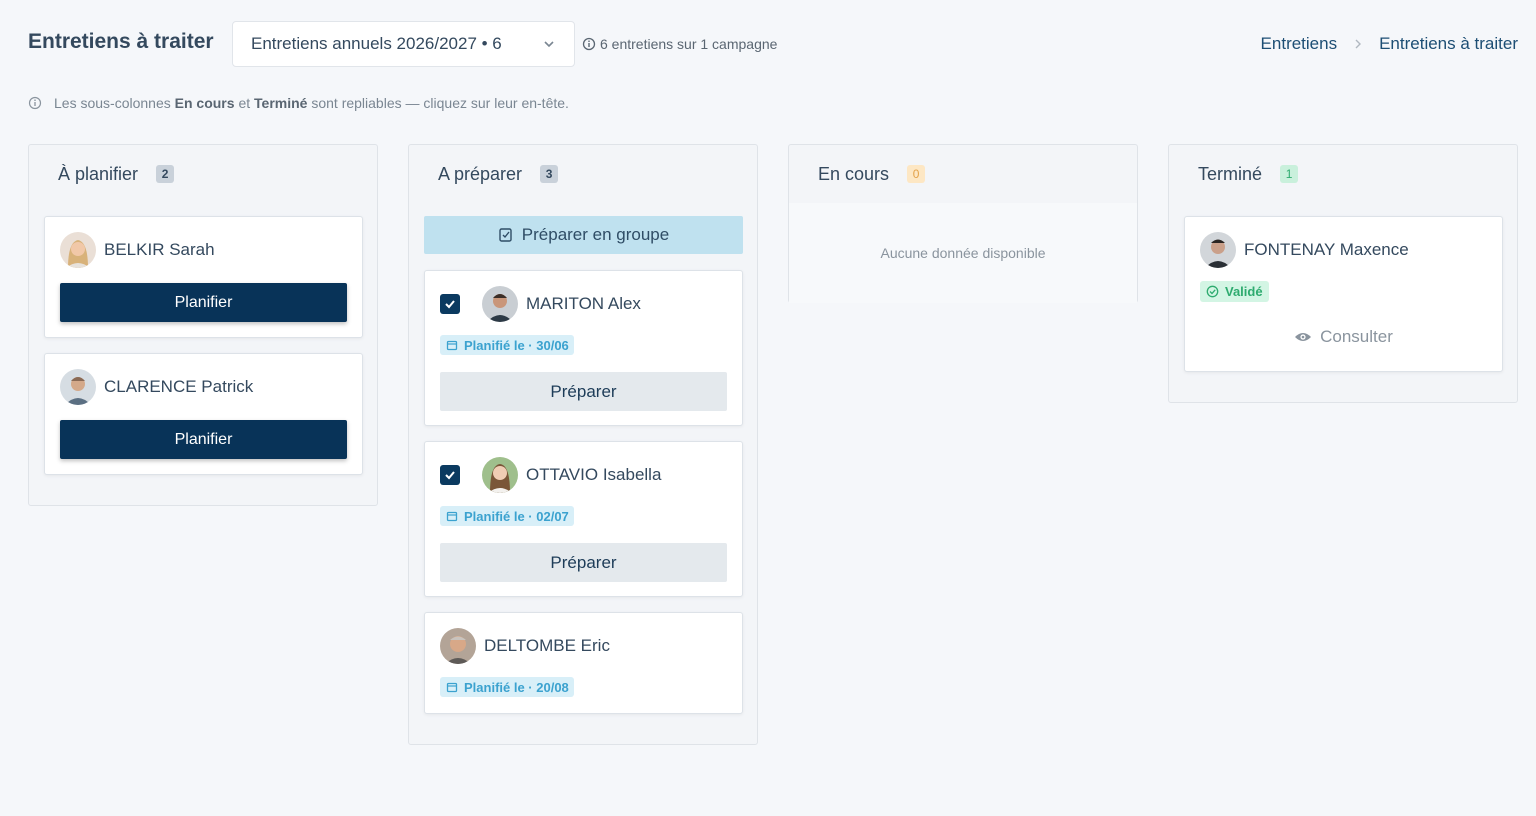 The image size is (1536, 816). Describe the element at coordinates (963, 253) in the screenshot. I see `empty-state: Aucune donnée disponible` at that location.